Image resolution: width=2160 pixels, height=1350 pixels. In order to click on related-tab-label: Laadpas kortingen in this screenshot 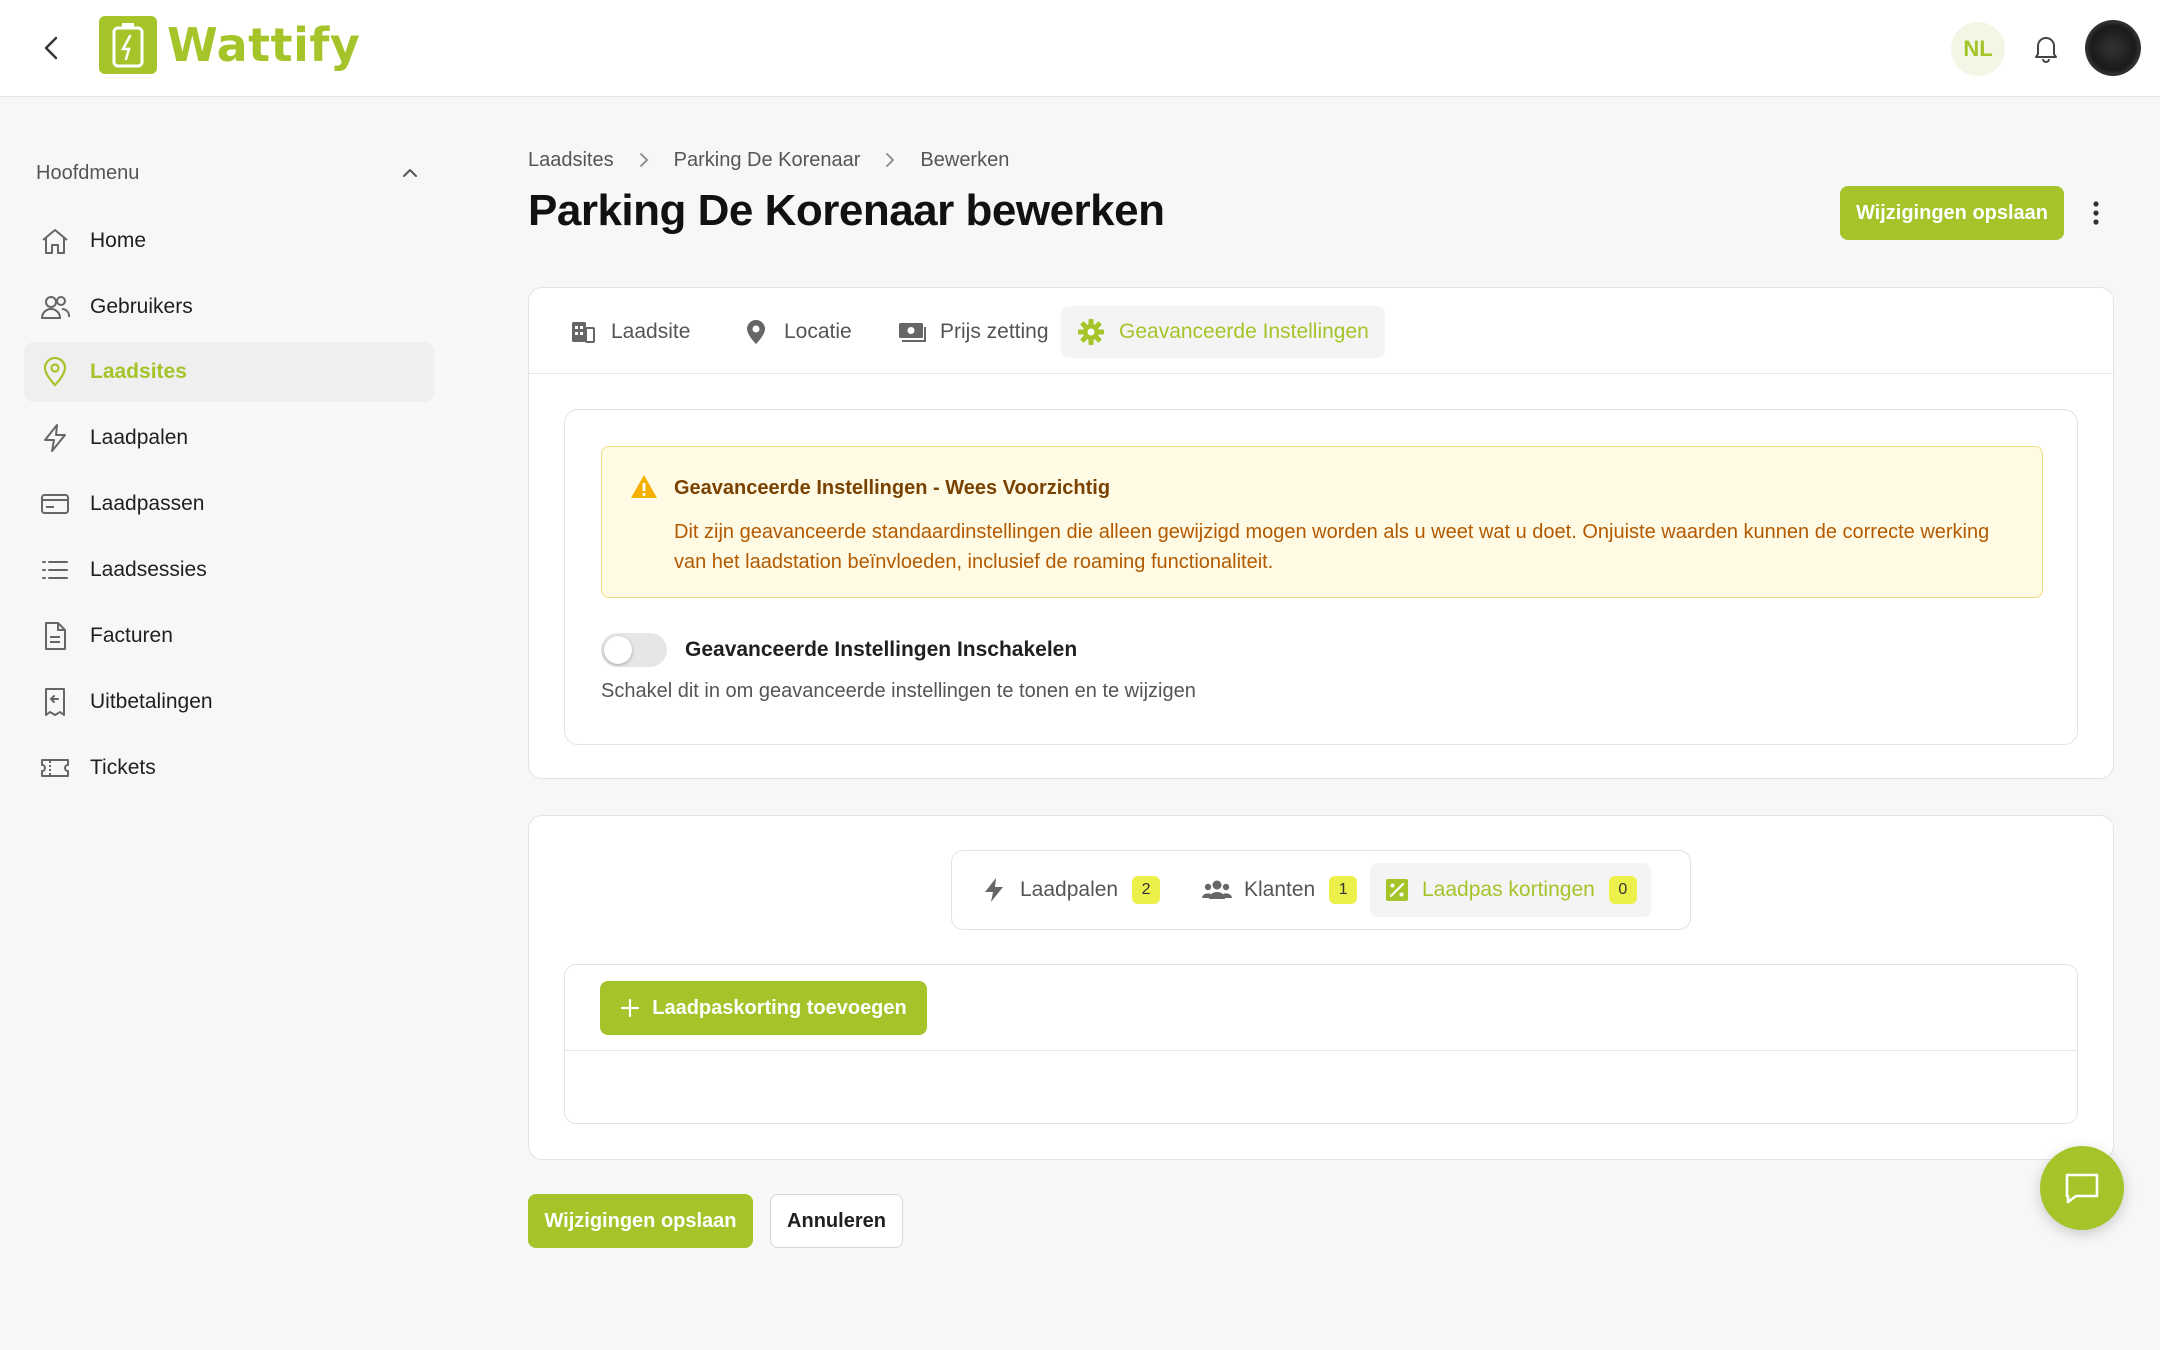, I will do `click(1508, 889)`.